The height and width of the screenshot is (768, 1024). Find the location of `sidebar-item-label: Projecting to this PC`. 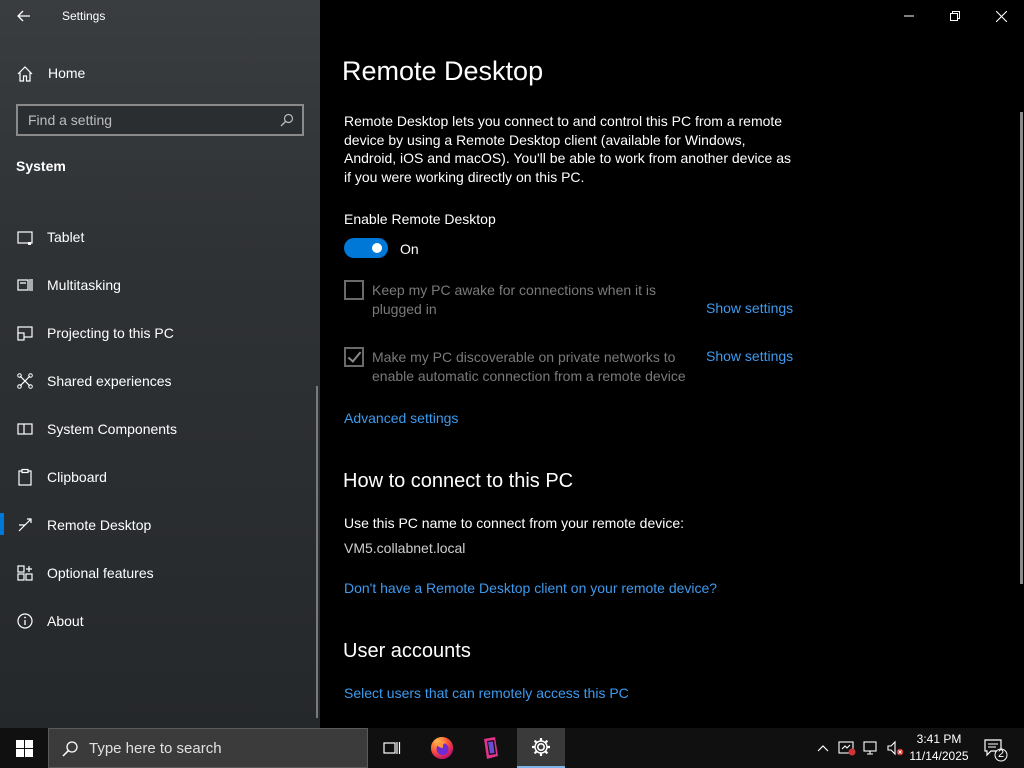

sidebar-item-label: Projecting to this PC is located at coordinates (110, 333).